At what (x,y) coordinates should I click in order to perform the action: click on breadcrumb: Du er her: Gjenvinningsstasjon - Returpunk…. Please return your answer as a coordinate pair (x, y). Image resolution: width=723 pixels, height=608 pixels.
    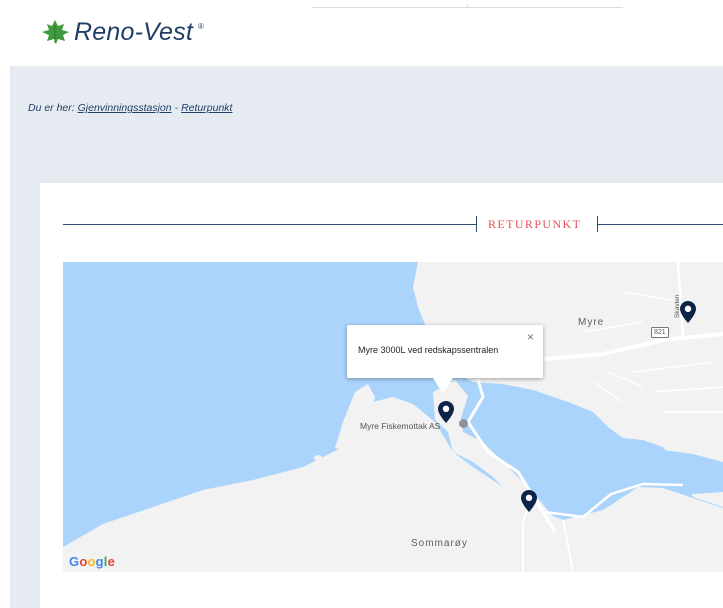
    Looking at the image, I should click on (130, 108).